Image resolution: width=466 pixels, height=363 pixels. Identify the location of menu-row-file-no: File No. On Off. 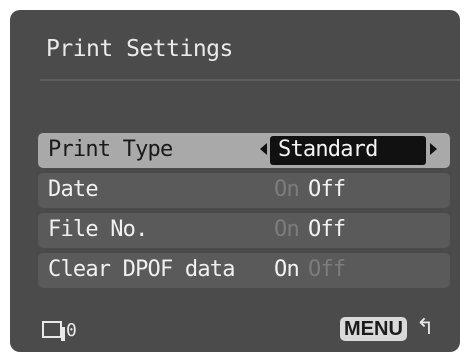
(244, 230).